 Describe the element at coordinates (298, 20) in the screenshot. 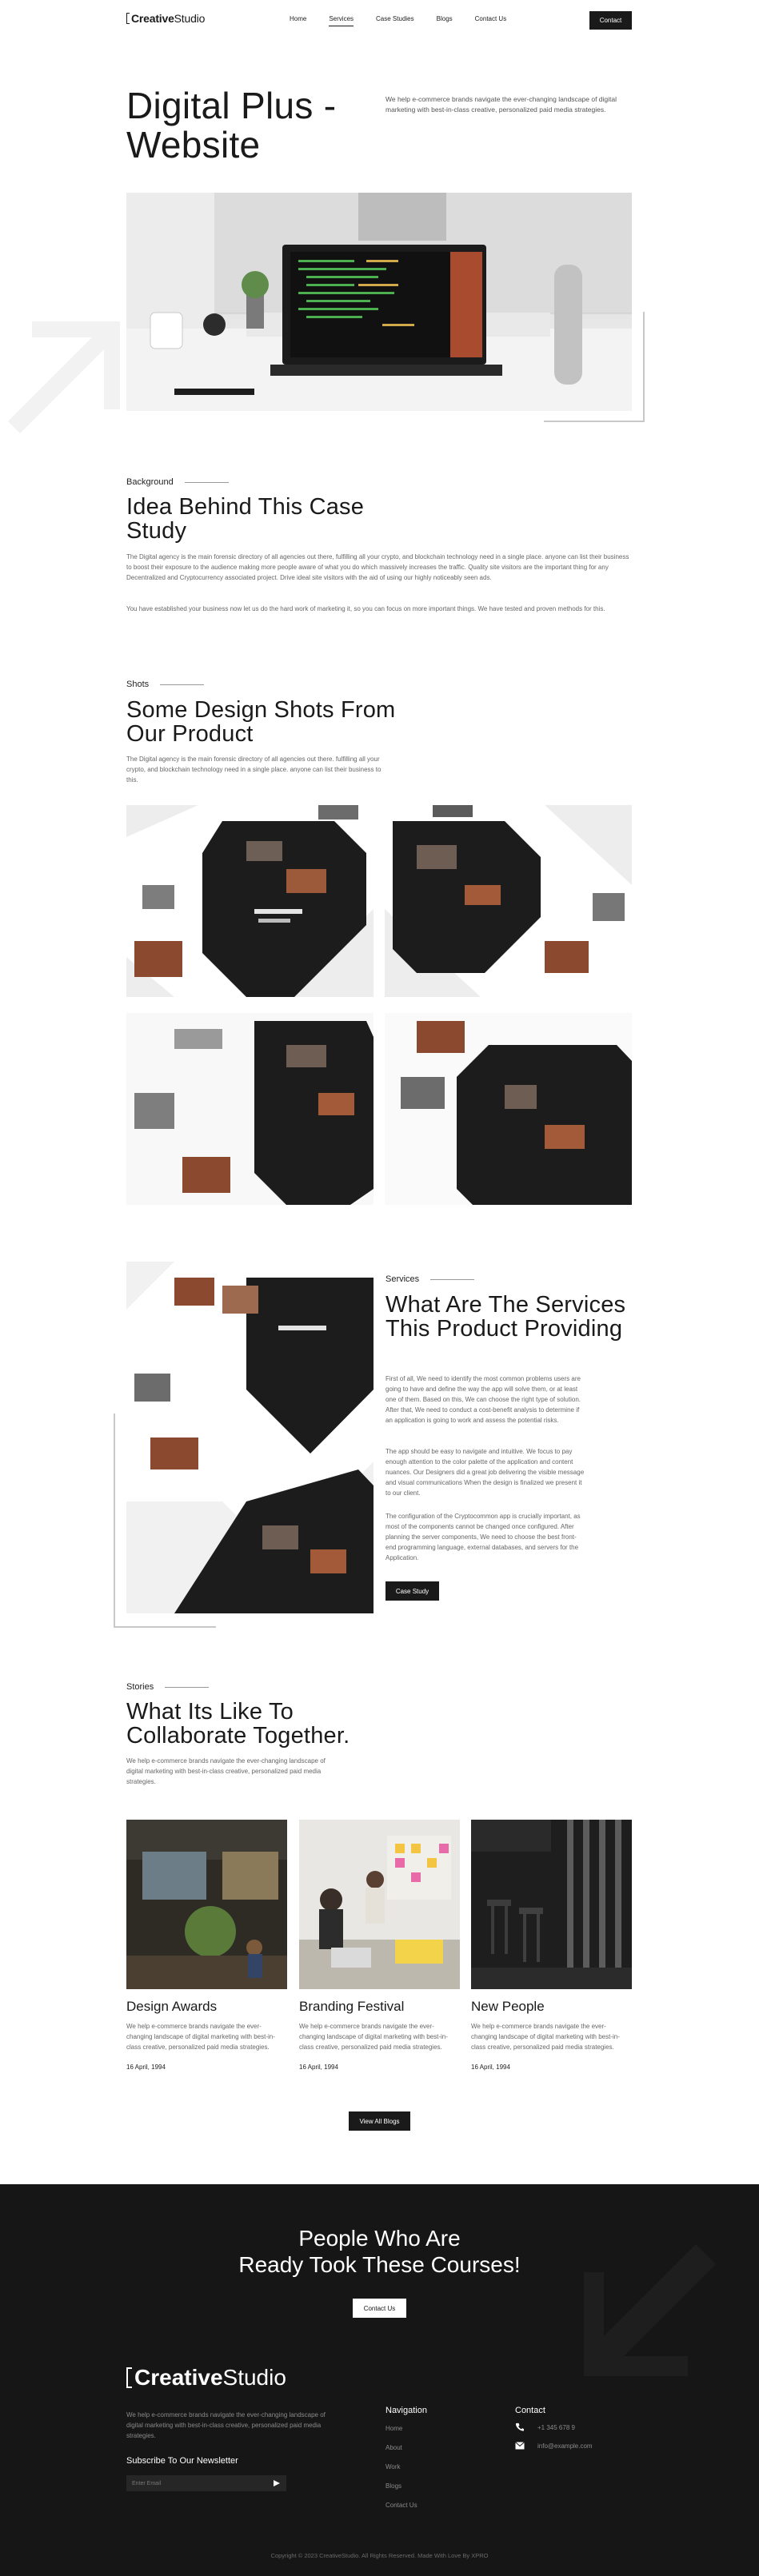

I see `nav-home: Home` at that location.